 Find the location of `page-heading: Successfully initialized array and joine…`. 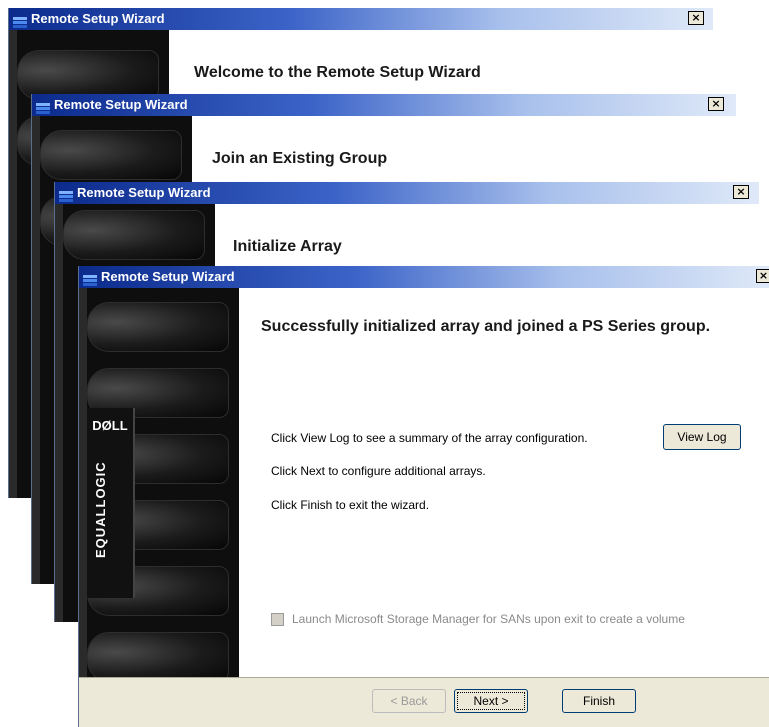

page-heading: Successfully initialized array and joine… is located at coordinates (486, 326).